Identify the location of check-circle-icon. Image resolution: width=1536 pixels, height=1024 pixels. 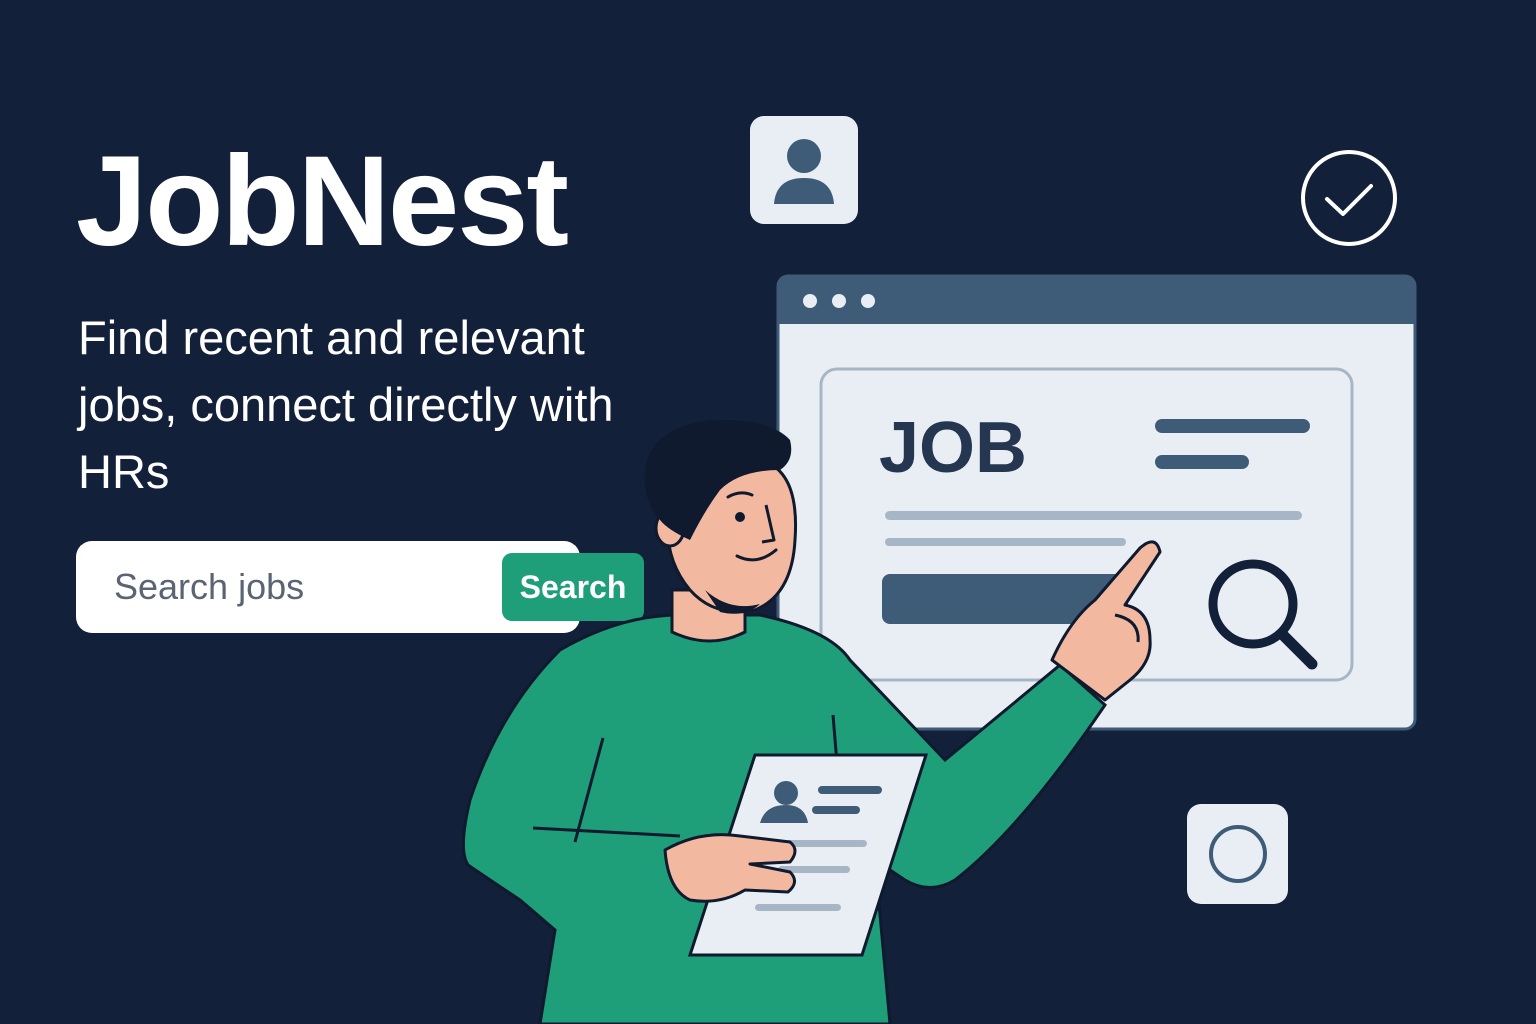
(1349, 198).